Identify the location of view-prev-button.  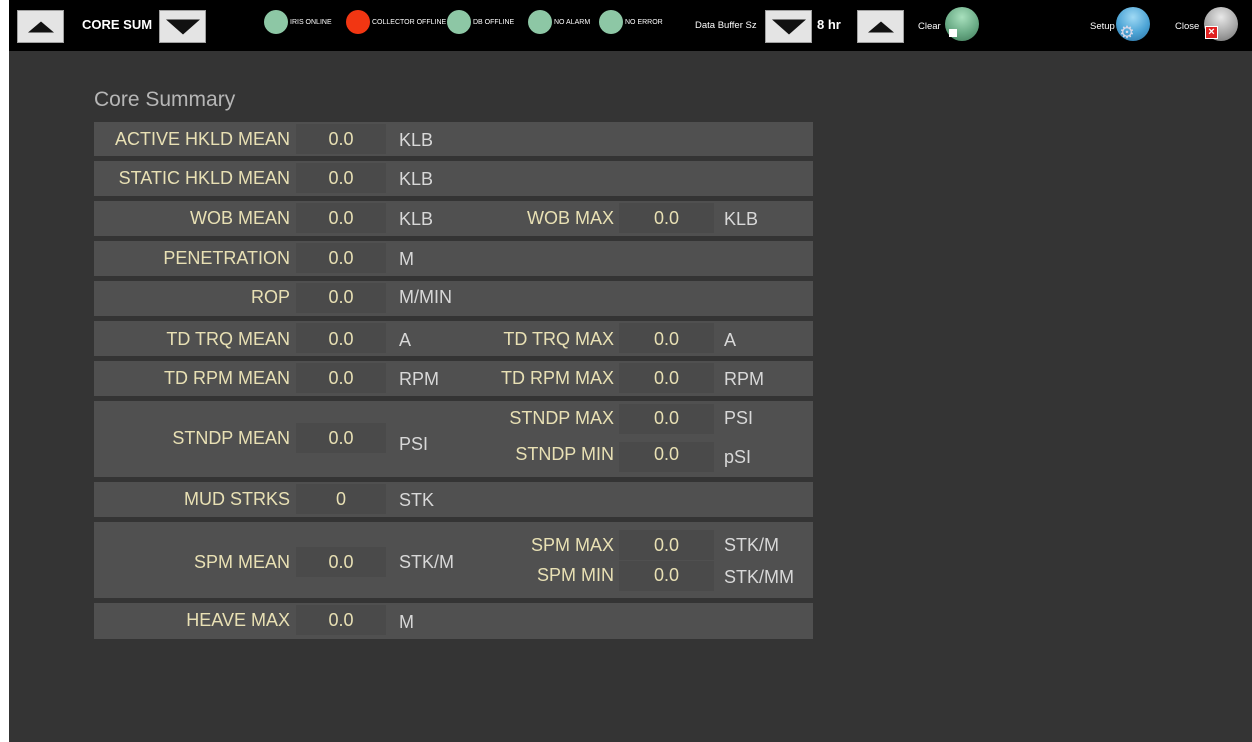
(40, 26).